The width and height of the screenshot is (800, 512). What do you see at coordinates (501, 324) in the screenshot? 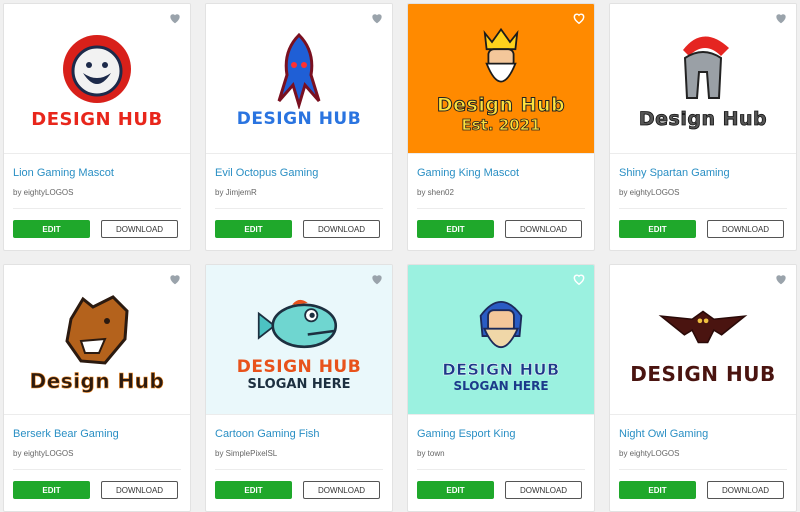
I see `bearded-king-icon` at bounding box center [501, 324].